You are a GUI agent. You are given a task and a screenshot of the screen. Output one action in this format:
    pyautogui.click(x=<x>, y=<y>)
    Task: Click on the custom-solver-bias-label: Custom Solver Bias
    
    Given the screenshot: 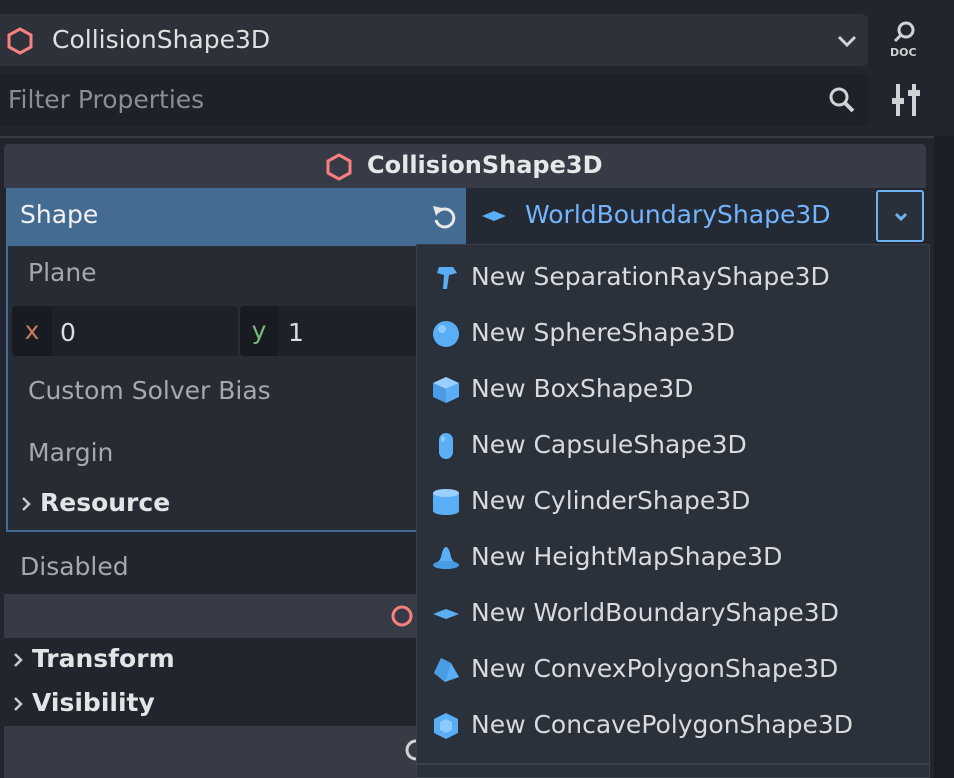 What is the action you would take?
    pyautogui.click(x=149, y=390)
    